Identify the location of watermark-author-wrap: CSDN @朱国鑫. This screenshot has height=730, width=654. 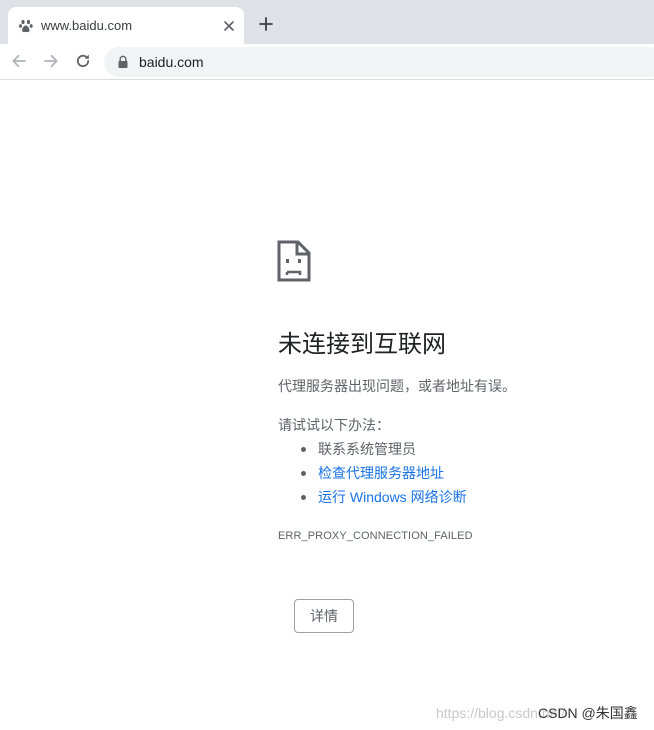
(588, 713).